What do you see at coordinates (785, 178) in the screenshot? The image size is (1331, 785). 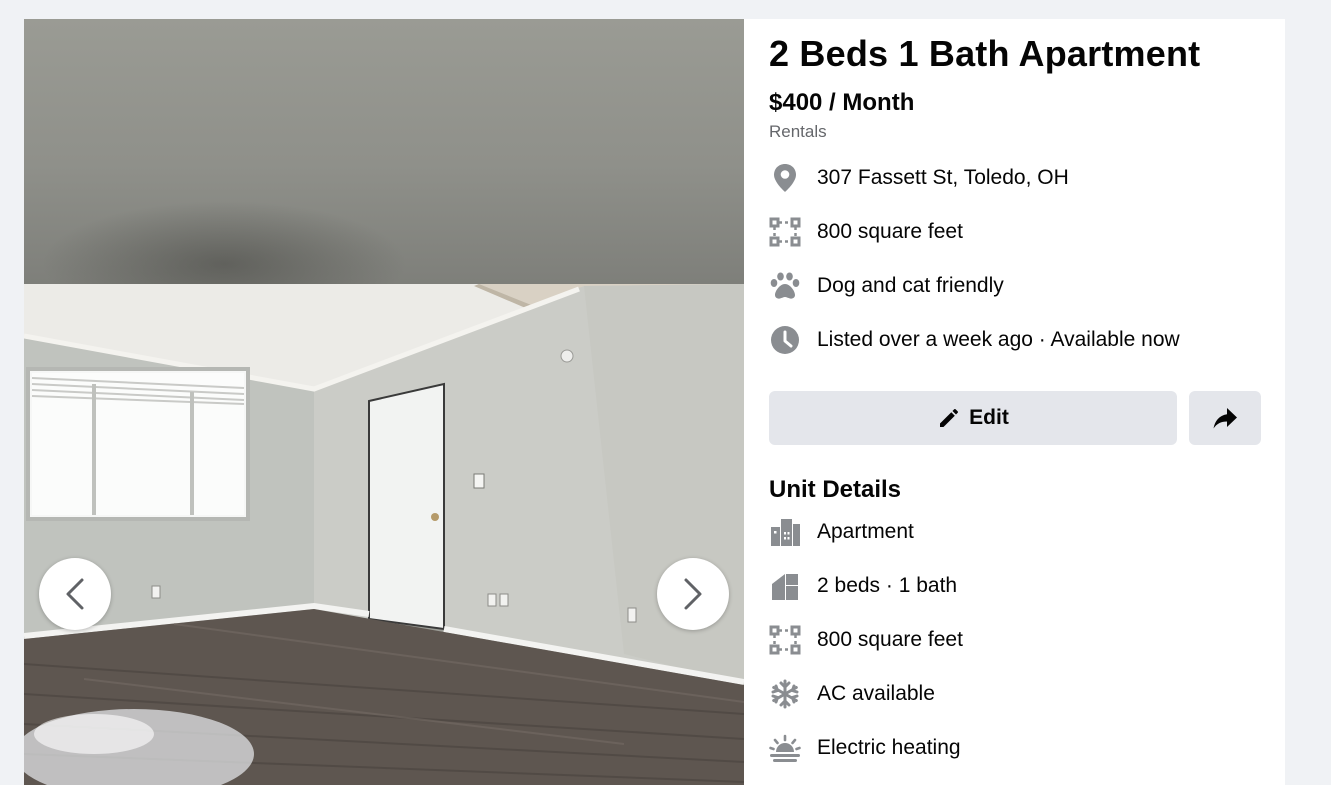 I see `location-pin-icon` at bounding box center [785, 178].